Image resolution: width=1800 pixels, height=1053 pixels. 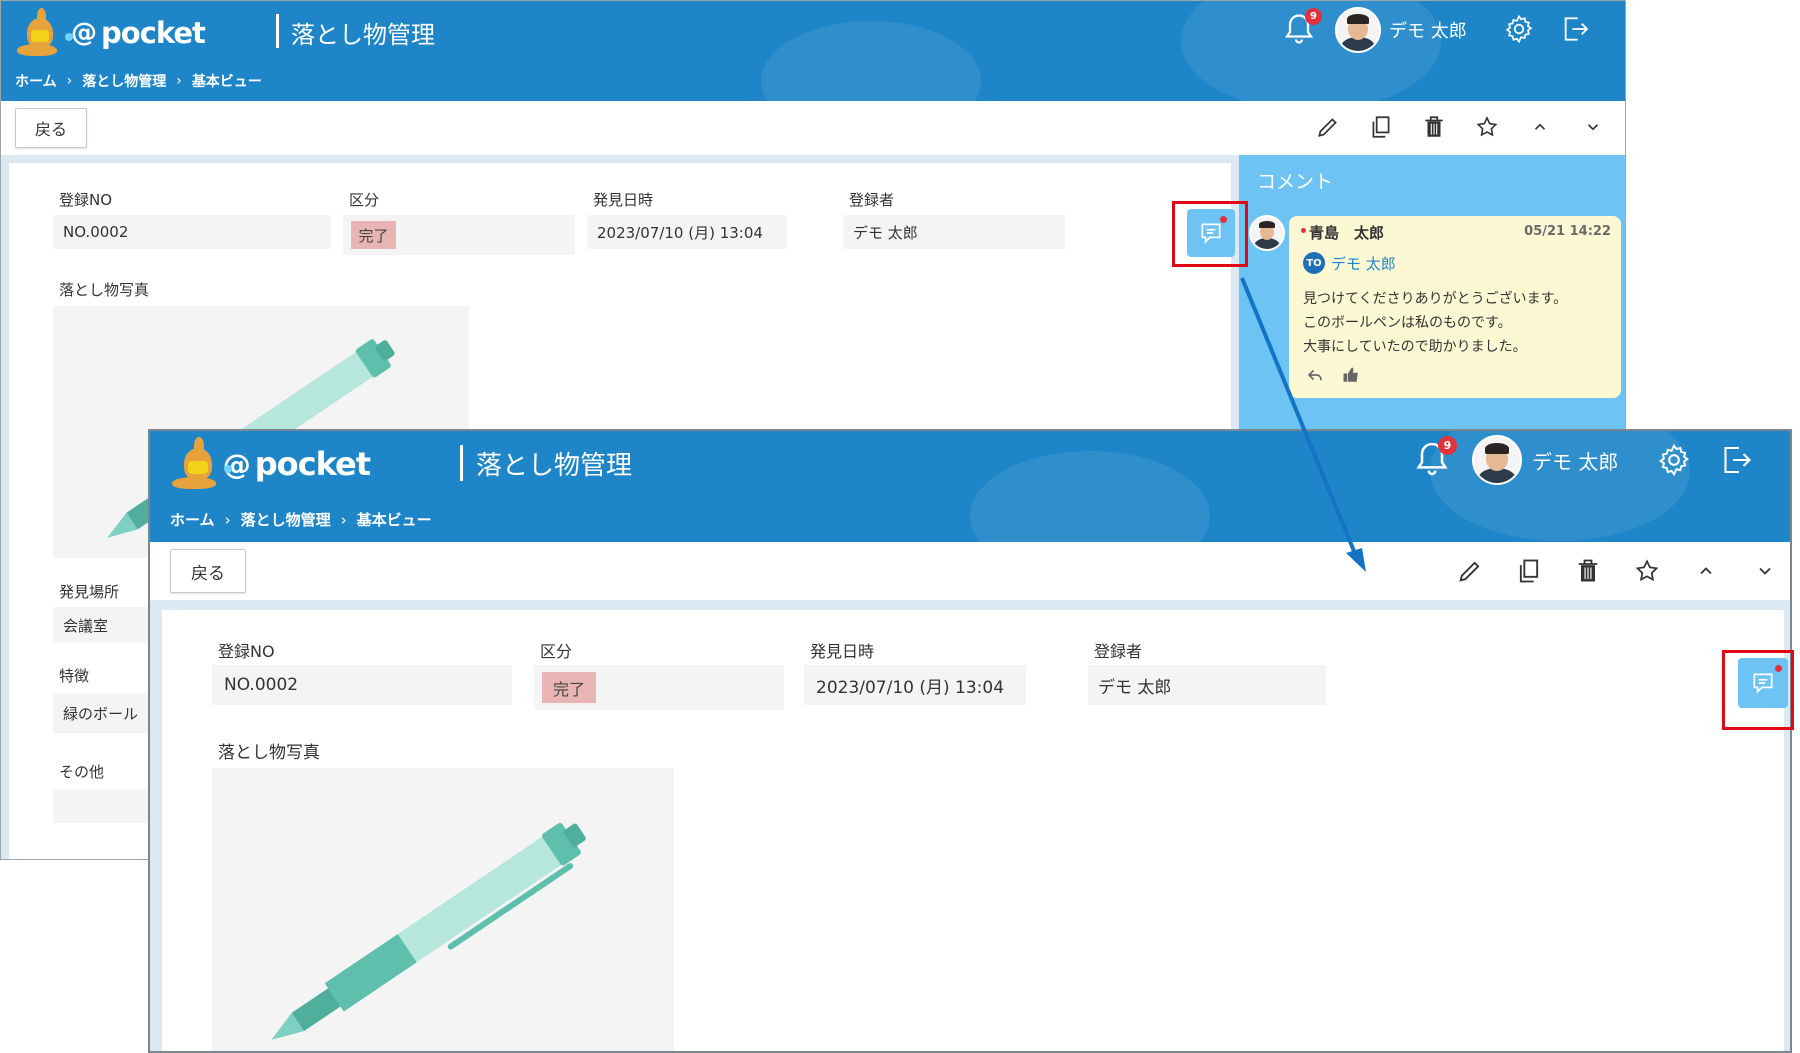 I want to click on other-label: その他, so click(x=82, y=772).